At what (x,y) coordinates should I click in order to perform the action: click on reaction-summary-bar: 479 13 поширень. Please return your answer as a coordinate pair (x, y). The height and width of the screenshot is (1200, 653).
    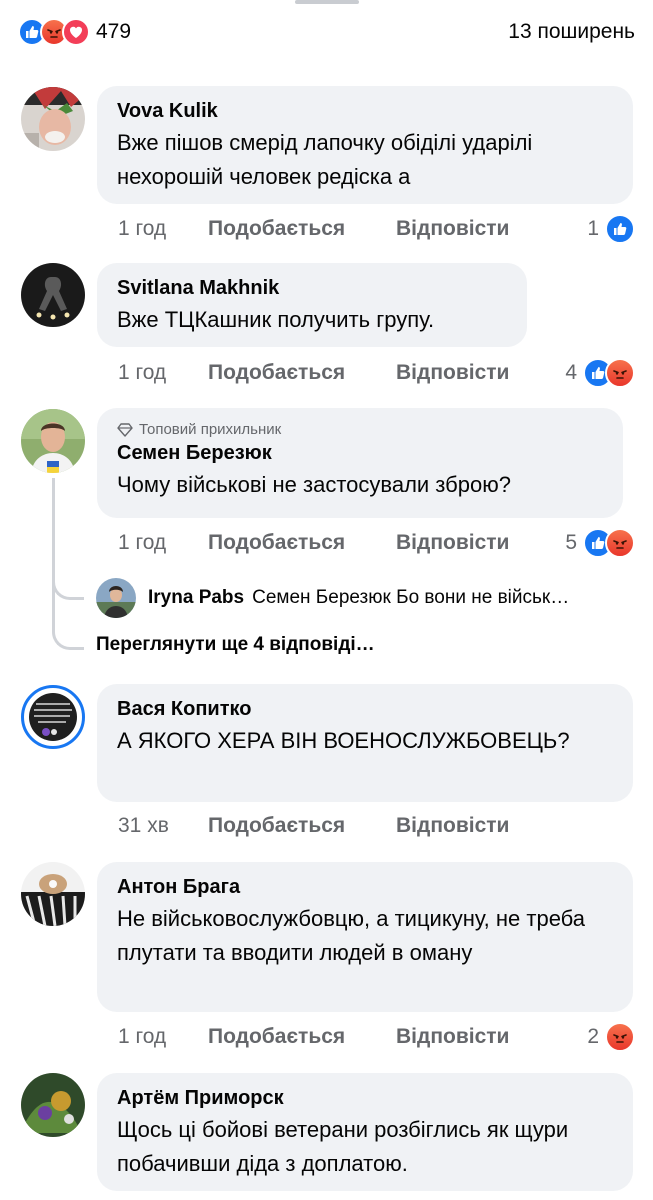
    Looking at the image, I should click on (326, 32).